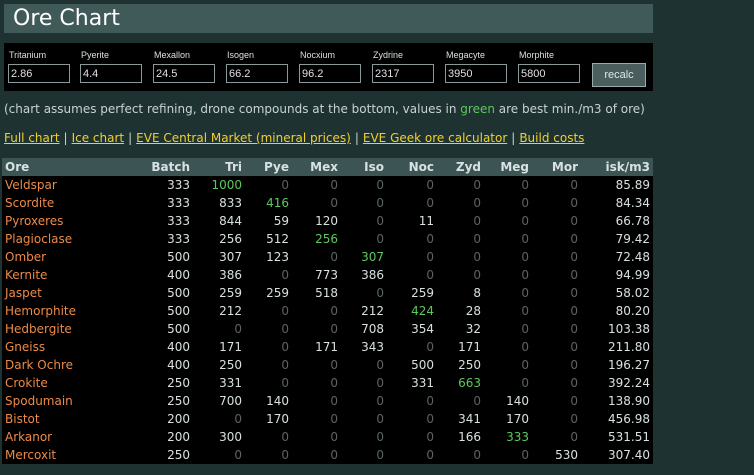 The image size is (754, 475). What do you see at coordinates (469, 347) in the screenshot?
I see `table-cell: 171` at bounding box center [469, 347].